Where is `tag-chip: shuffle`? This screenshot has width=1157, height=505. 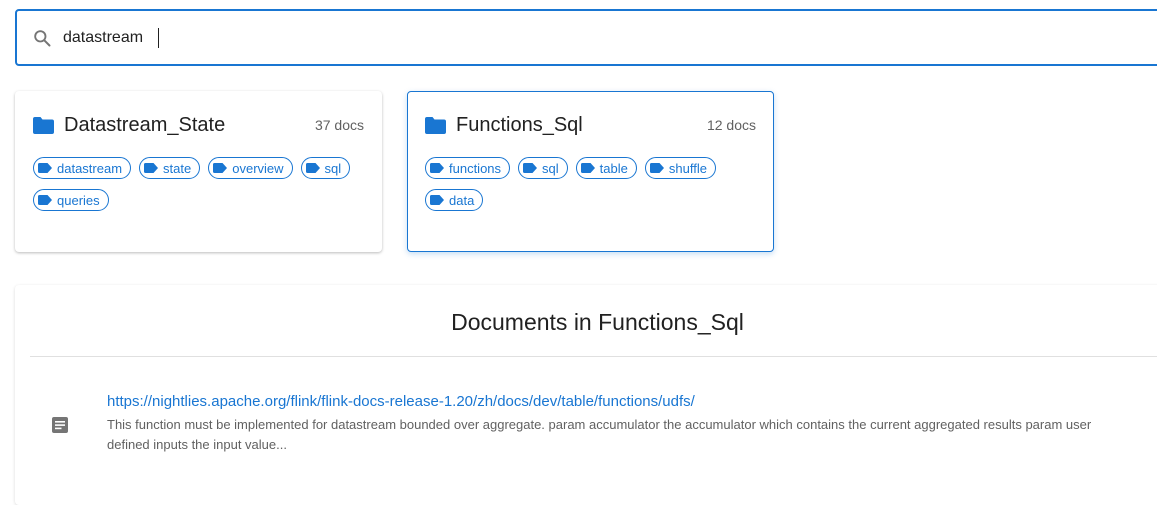
tag-chip: shuffle is located at coordinates (680, 168).